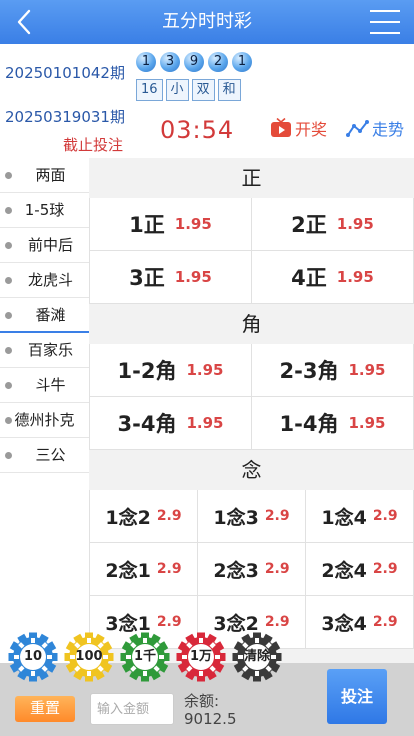  I want to click on trend-label: 走势, so click(388, 129).